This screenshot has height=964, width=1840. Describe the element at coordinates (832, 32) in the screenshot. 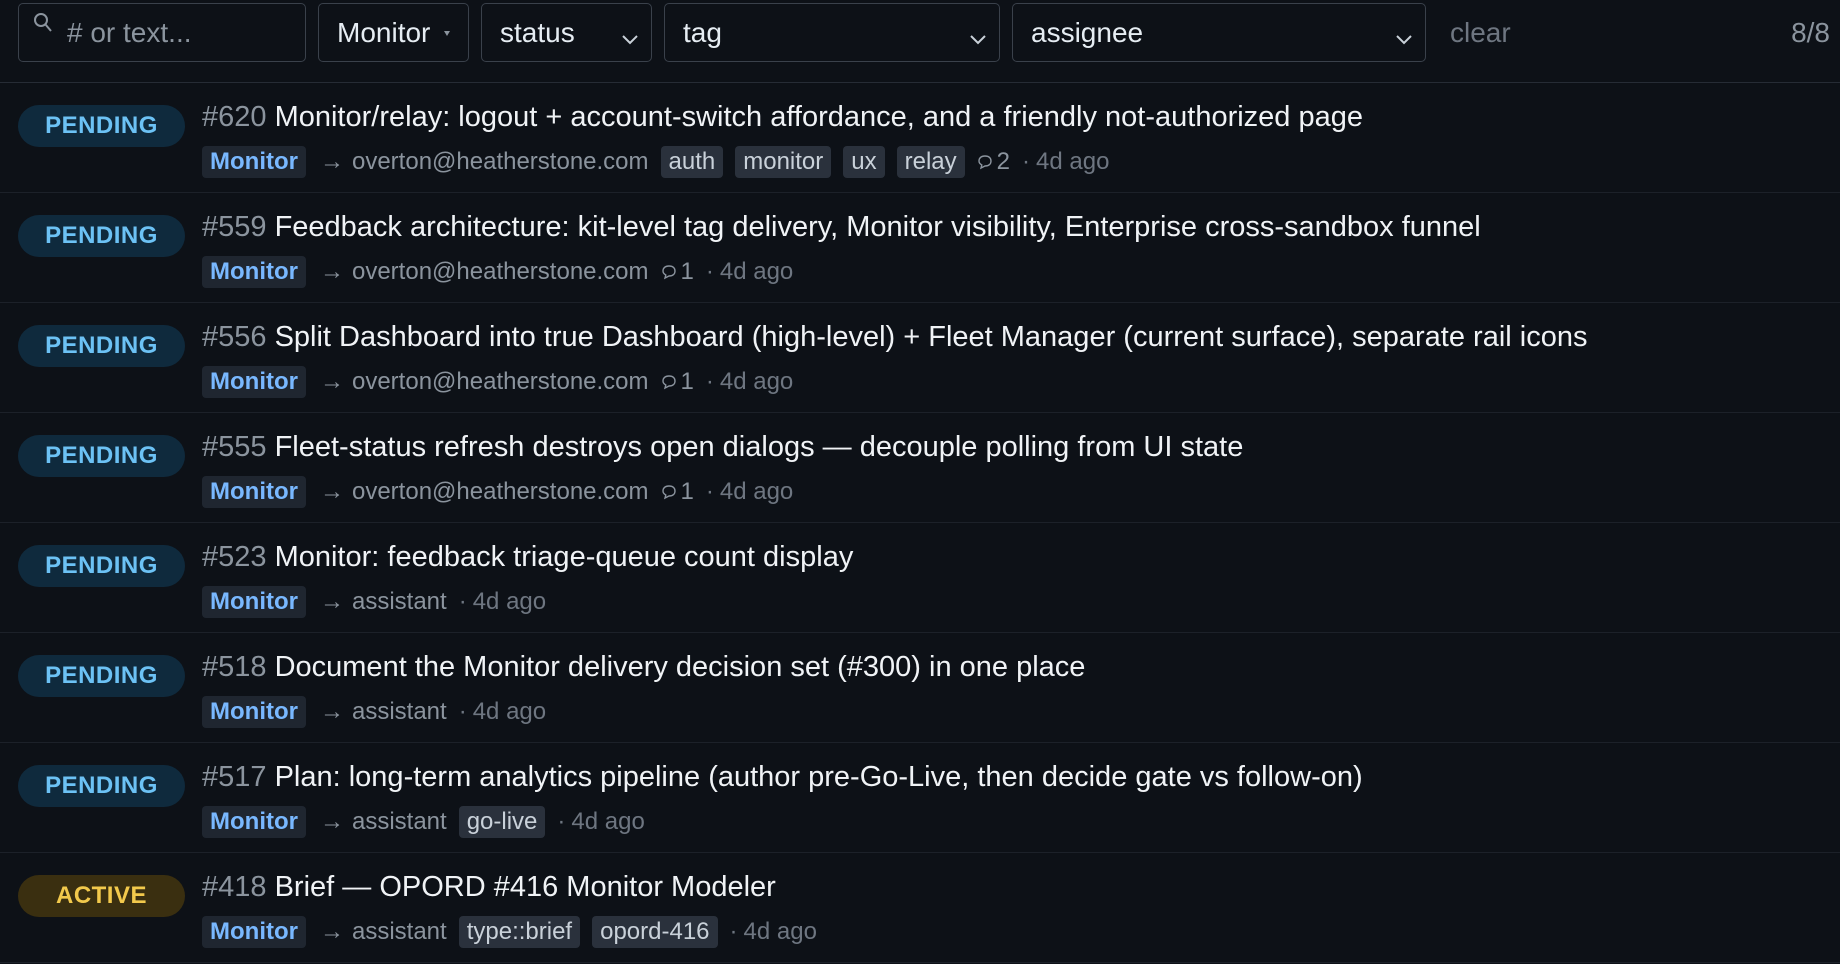

I see `tag-select: tag` at that location.